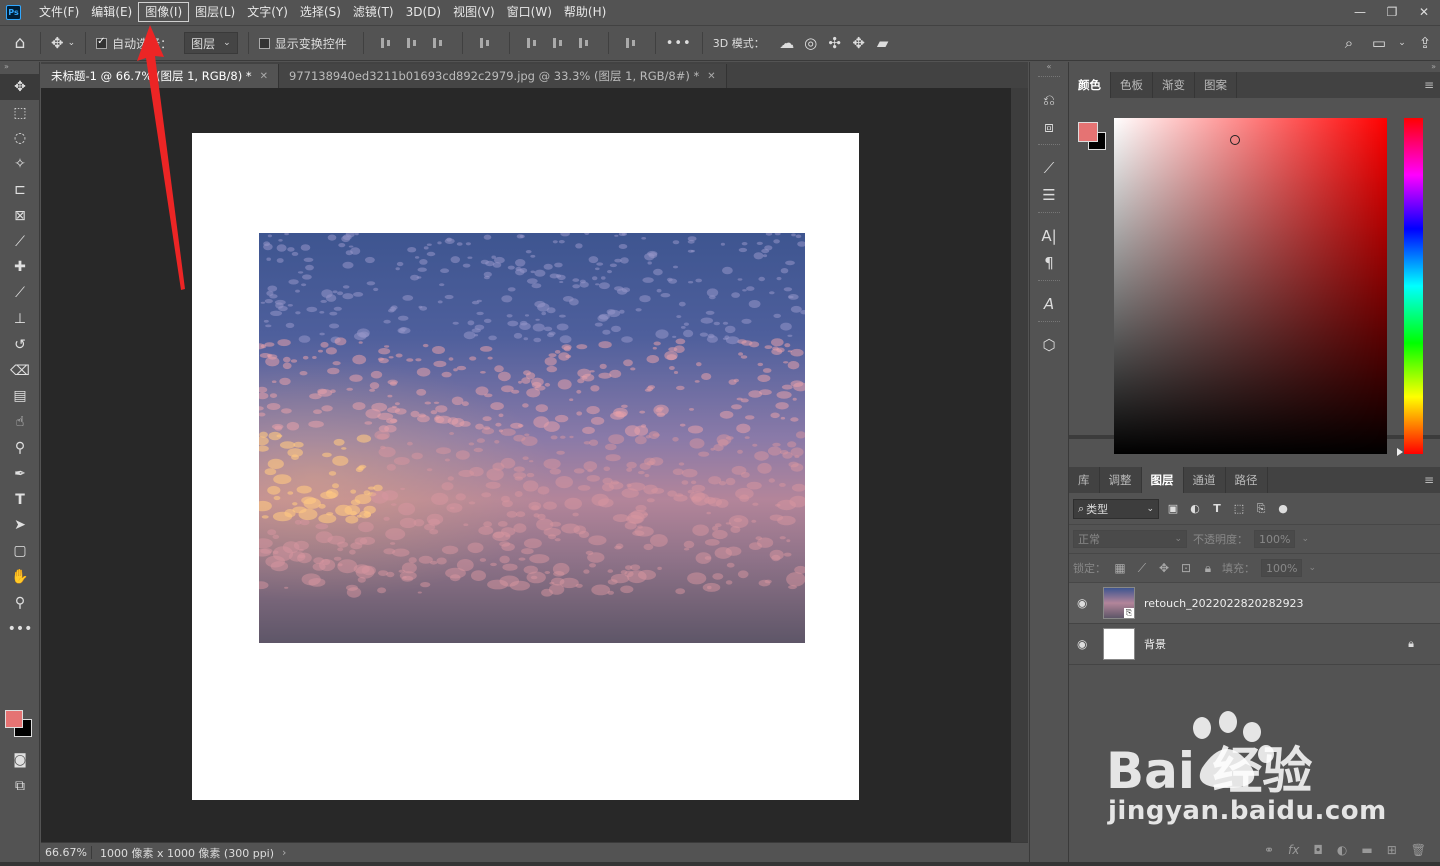 The height and width of the screenshot is (866, 1440). What do you see at coordinates (1205, 480) in the screenshot?
I see `tab-channels: 通道` at bounding box center [1205, 480].